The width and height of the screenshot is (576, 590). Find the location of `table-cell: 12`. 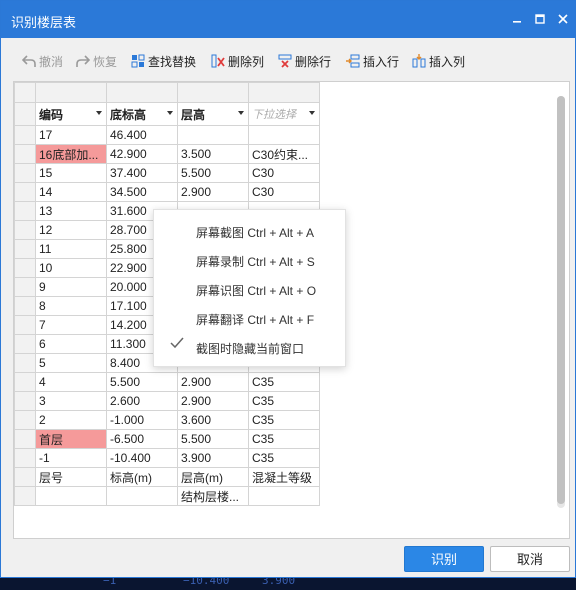

table-cell: 12 is located at coordinates (71, 230).